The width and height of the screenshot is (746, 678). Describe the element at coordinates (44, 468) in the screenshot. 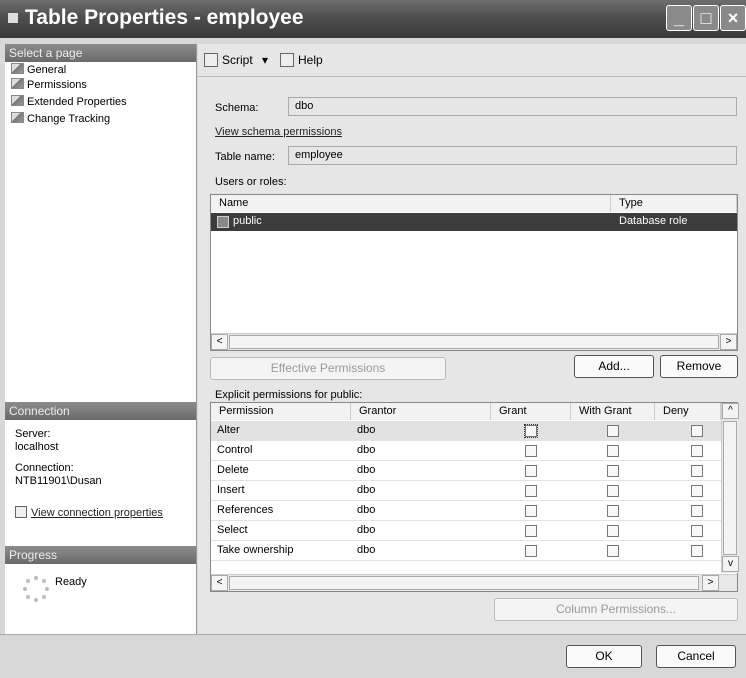

I see `connection-label: Connection:` at that location.